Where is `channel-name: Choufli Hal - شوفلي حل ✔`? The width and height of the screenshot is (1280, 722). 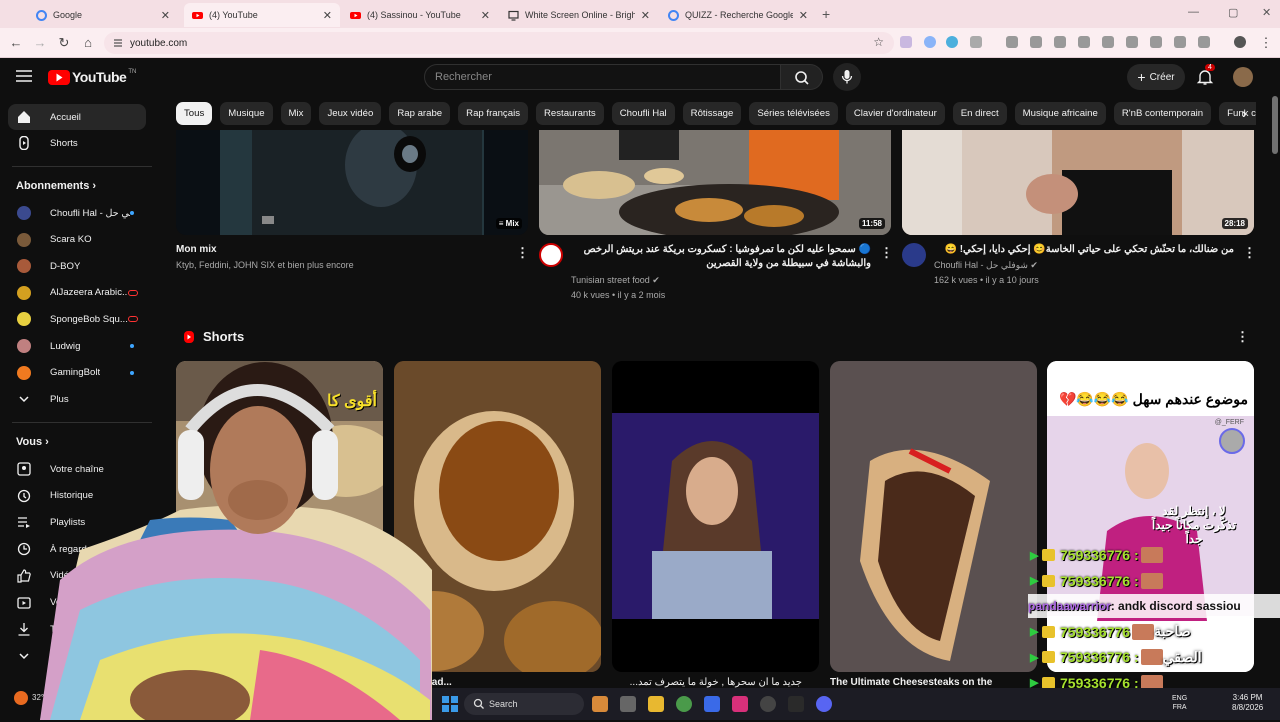
channel-name: Choufli Hal - شوفلي حل ✔ is located at coordinates (986, 265).